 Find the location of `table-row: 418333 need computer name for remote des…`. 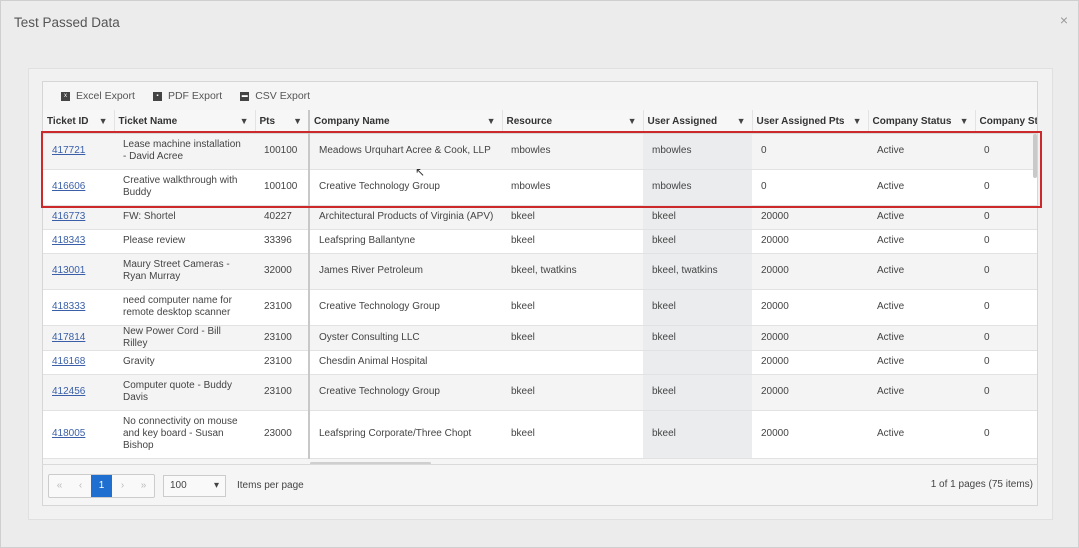

table-row: 418333 need computer name for remote des… is located at coordinates (540, 307).